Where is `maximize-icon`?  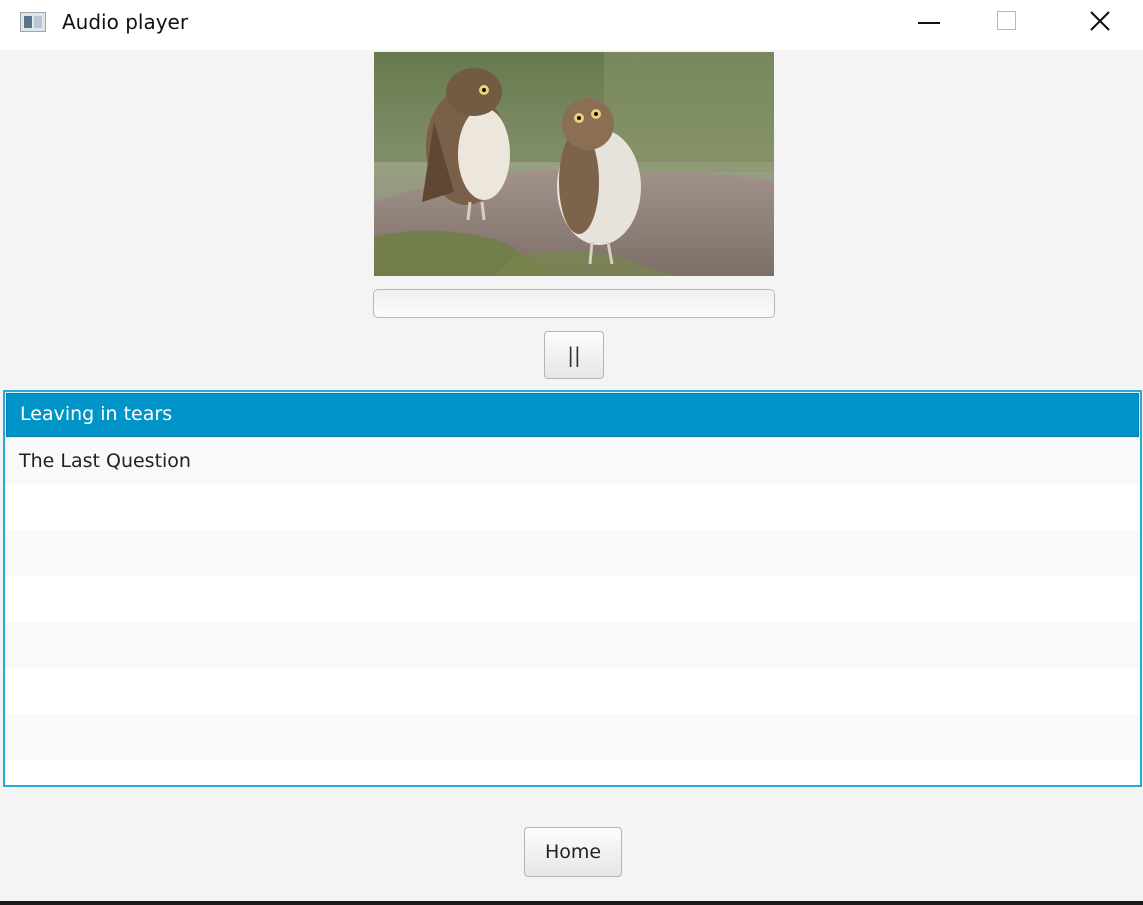
maximize-icon is located at coordinates (1005, 22).